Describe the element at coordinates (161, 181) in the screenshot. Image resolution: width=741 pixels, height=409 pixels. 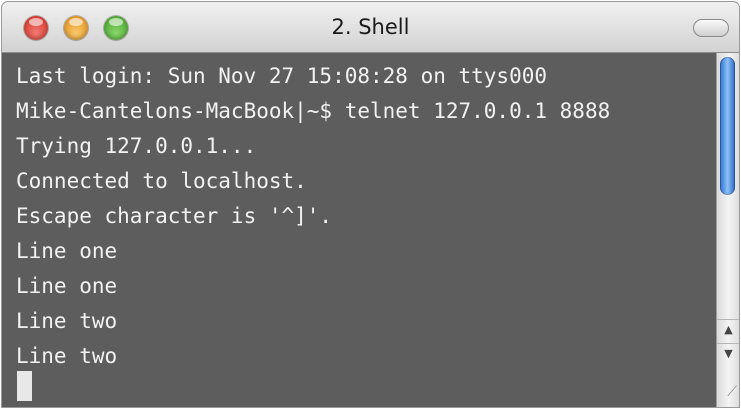
I see `terminal-line: Connected to localhost.` at that location.